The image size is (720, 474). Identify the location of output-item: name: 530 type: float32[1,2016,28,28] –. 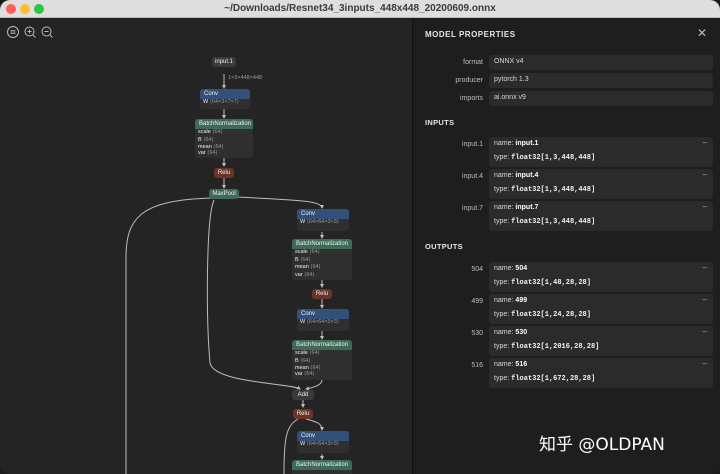
(601, 341).